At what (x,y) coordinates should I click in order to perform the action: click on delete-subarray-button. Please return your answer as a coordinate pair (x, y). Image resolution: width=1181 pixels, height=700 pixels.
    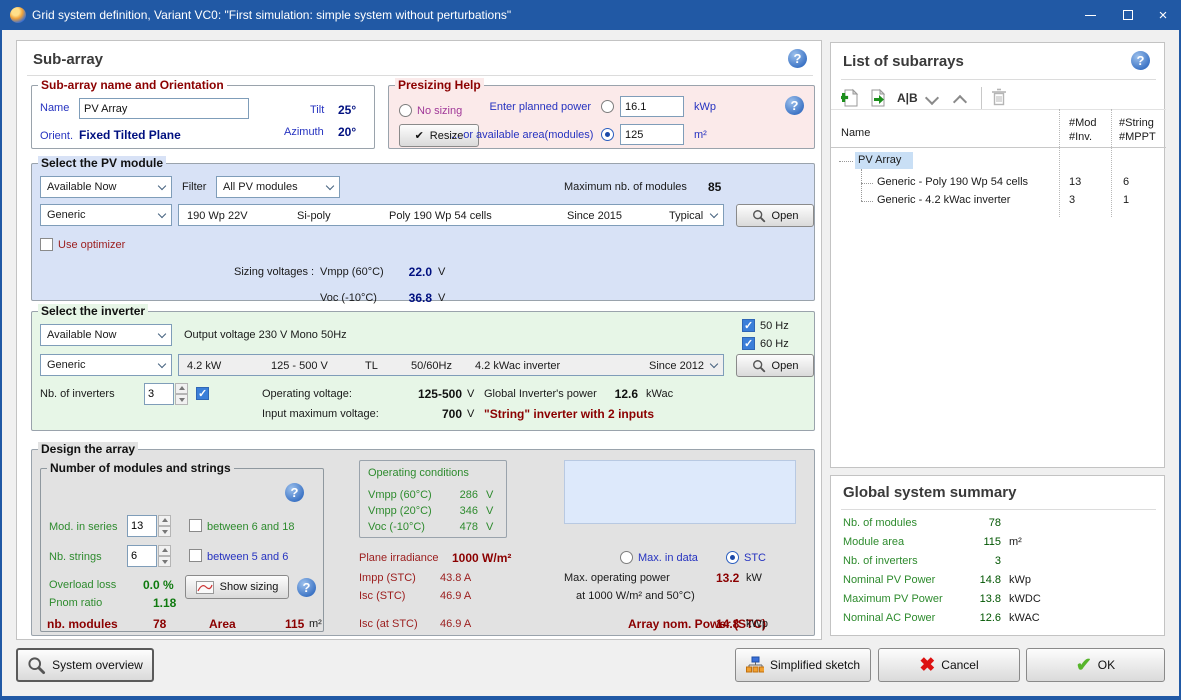
    Looking at the image, I should click on (999, 98).